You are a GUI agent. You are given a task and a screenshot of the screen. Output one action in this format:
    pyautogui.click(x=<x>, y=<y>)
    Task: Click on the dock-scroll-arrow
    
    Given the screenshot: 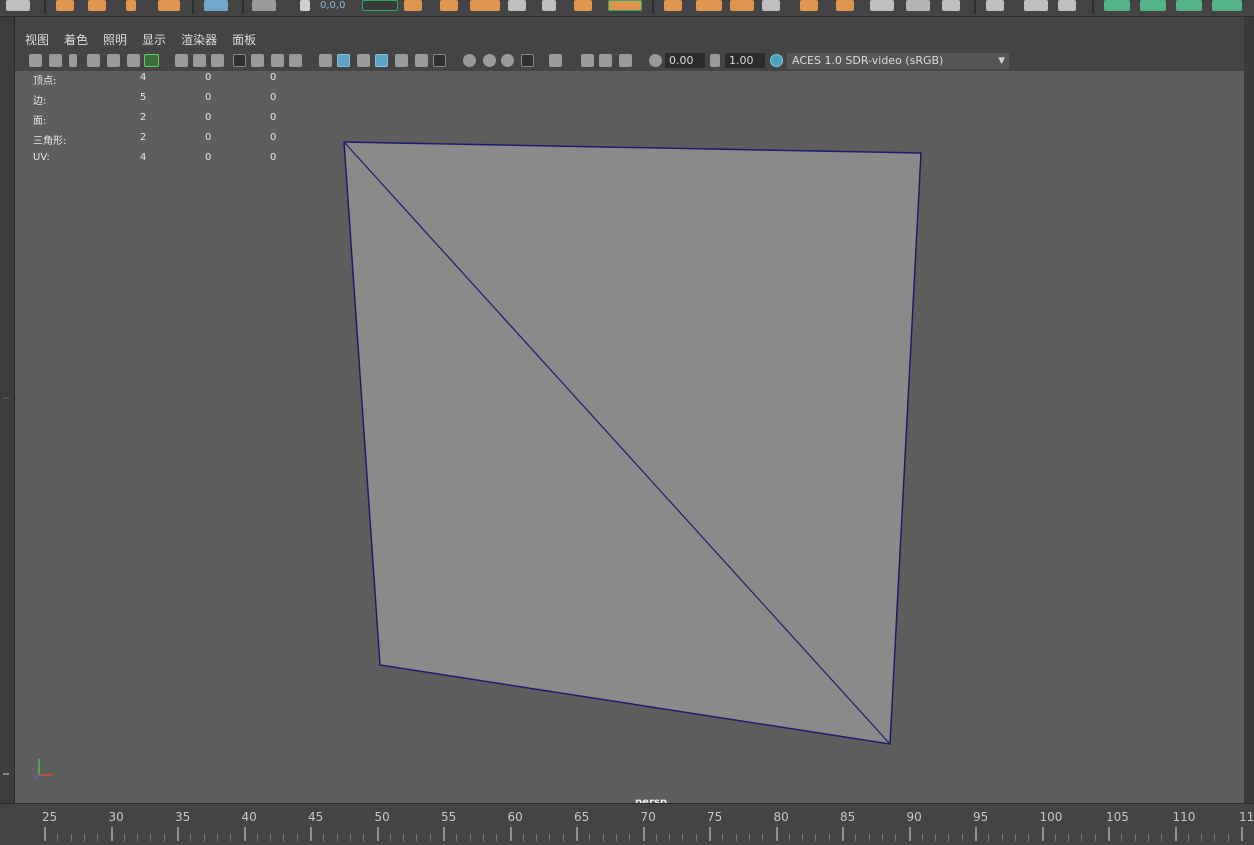 What is the action you would take?
    pyautogui.click(x=6, y=774)
    